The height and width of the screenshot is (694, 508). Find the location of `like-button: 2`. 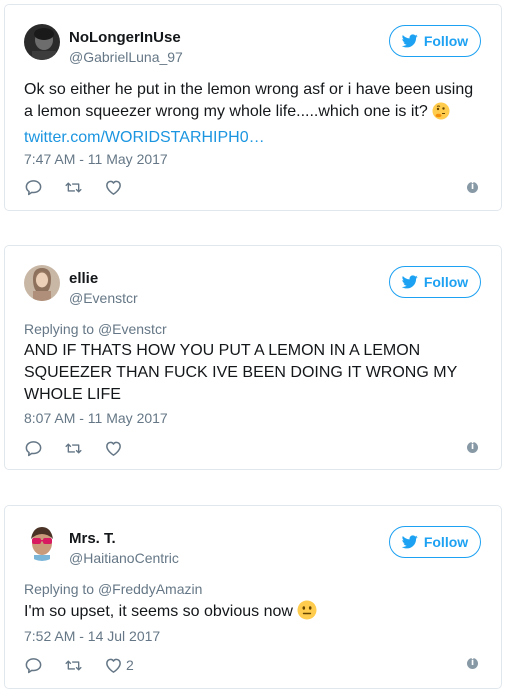

like-button: 2 is located at coordinates (119, 665).